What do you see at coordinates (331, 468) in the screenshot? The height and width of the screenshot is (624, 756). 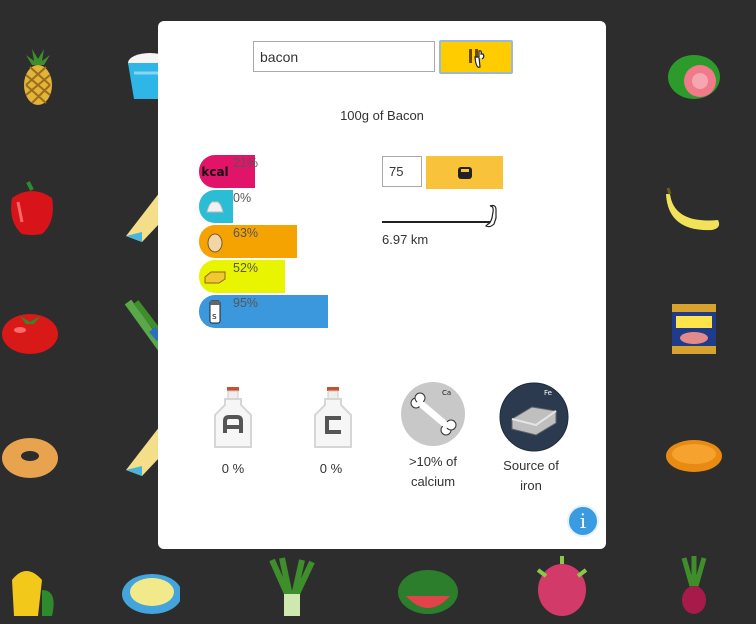 I see `vitamin-c-label: 0 %` at bounding box center [331, 468].